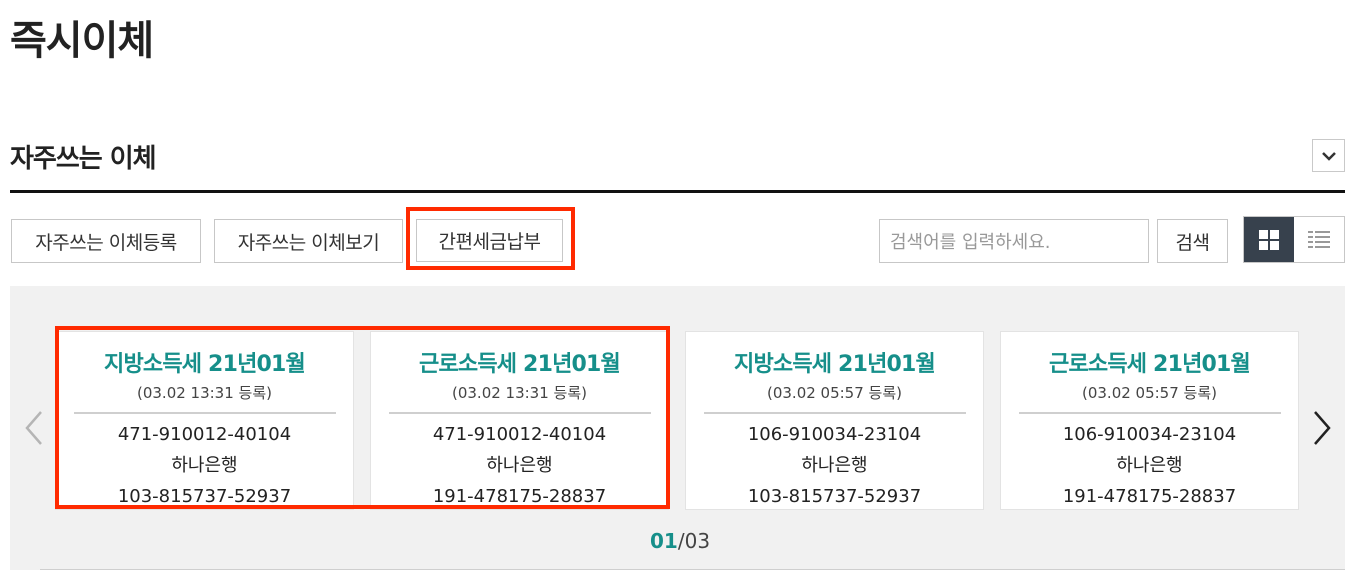 This screenshot has width=1357, height=579. I want to click on grid-view-button, so click(1269, 239).